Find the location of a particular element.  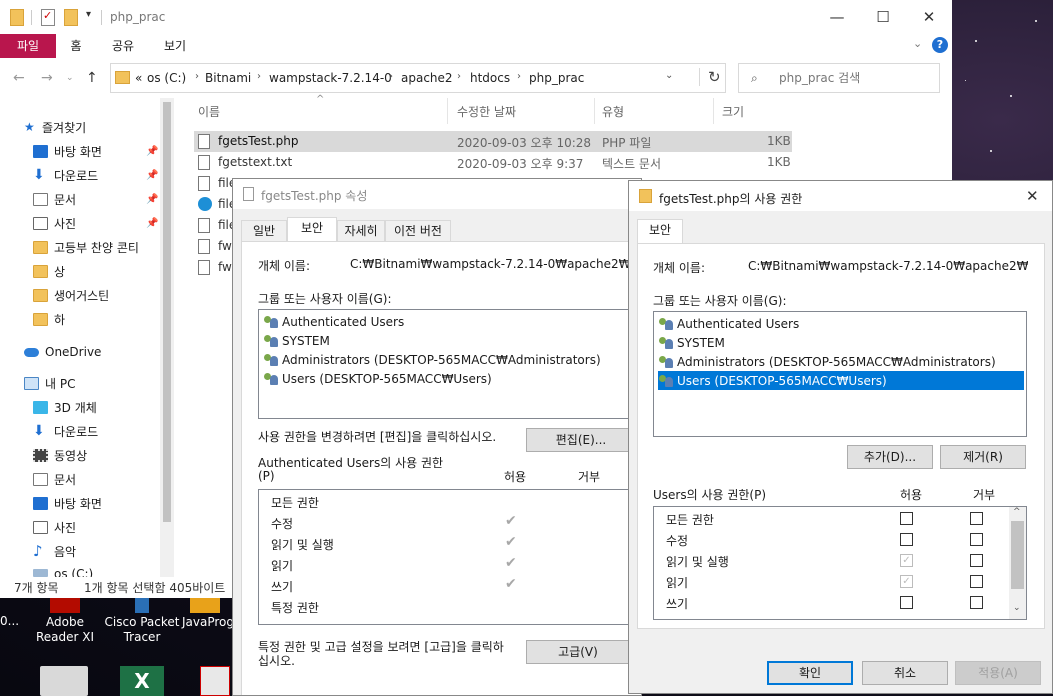

ribbon-tab-view: 보기 is located at coordinates (175, 46).